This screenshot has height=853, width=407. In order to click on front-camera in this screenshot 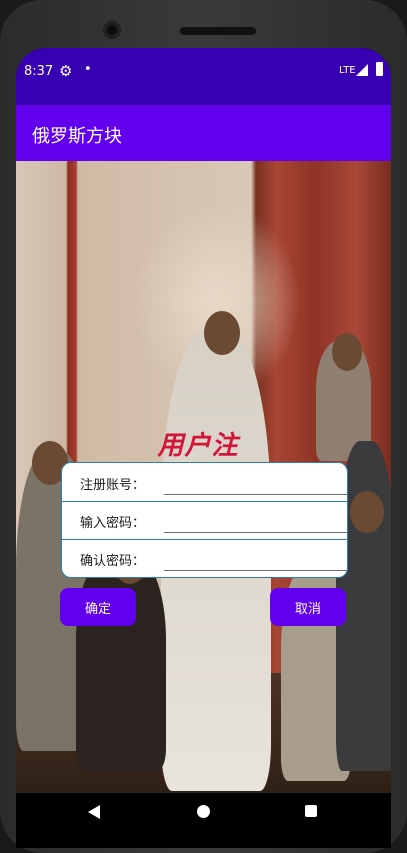, I will do `click(112, 30)`.